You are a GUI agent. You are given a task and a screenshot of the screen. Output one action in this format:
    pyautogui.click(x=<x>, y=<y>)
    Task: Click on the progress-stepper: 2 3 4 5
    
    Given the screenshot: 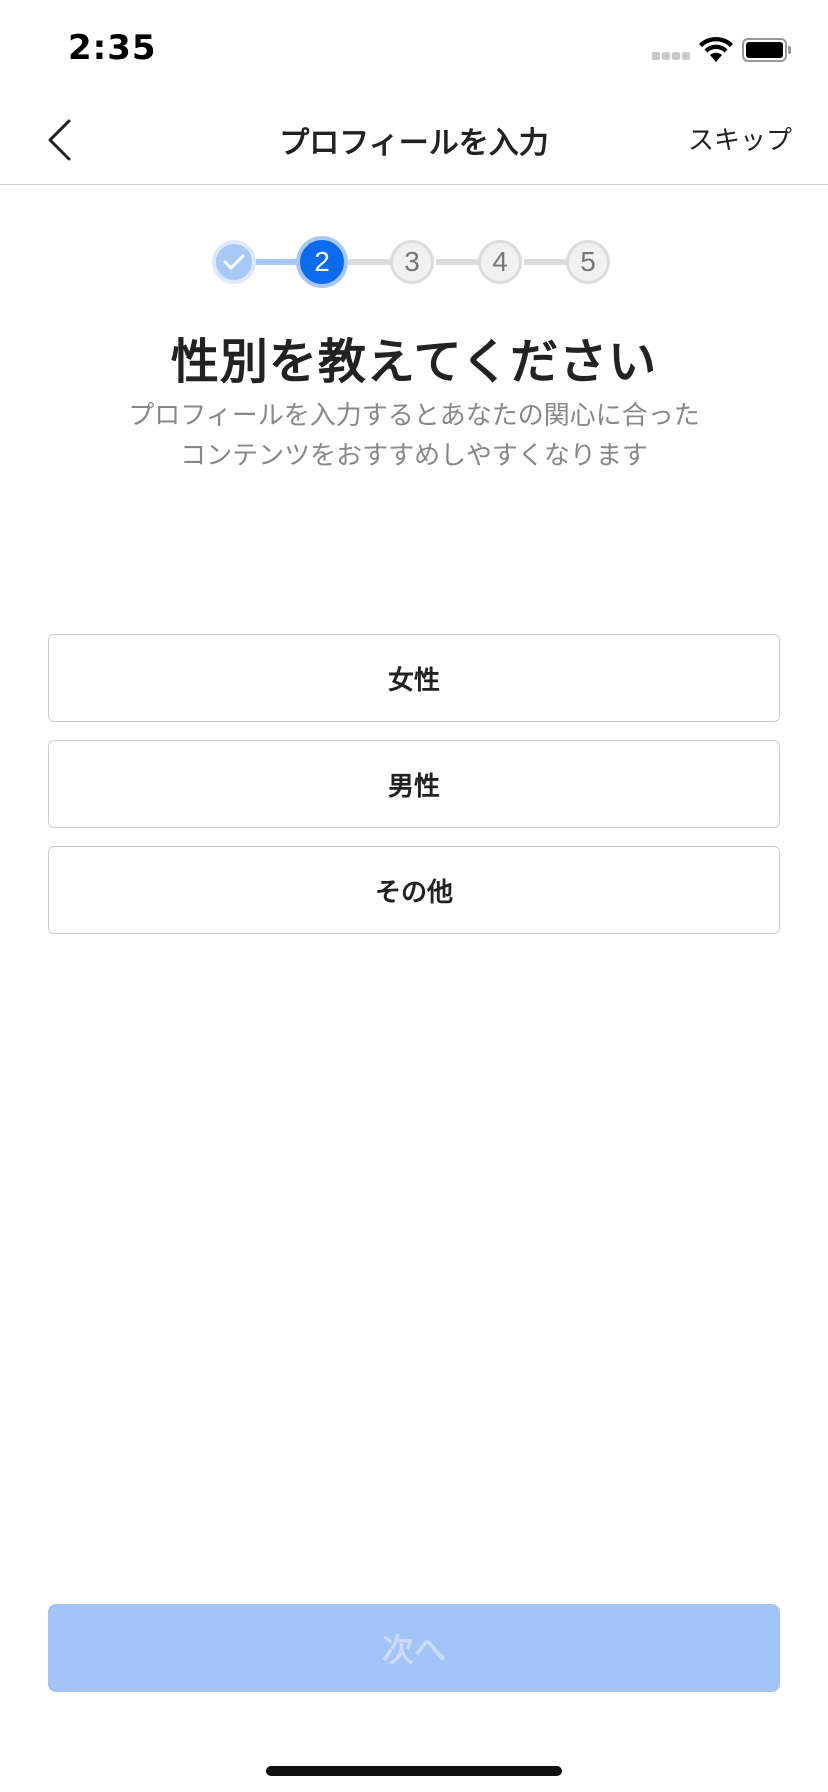 What is the action you would take?
    pyautogui.click(x=414, y=262)
    